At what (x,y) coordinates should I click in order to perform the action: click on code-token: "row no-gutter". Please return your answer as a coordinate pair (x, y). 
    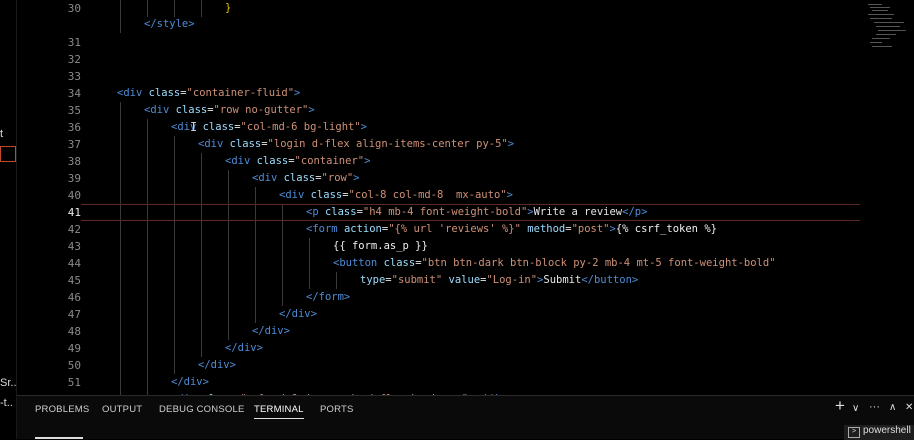
    Looking at the image, I should click on (261, 110).